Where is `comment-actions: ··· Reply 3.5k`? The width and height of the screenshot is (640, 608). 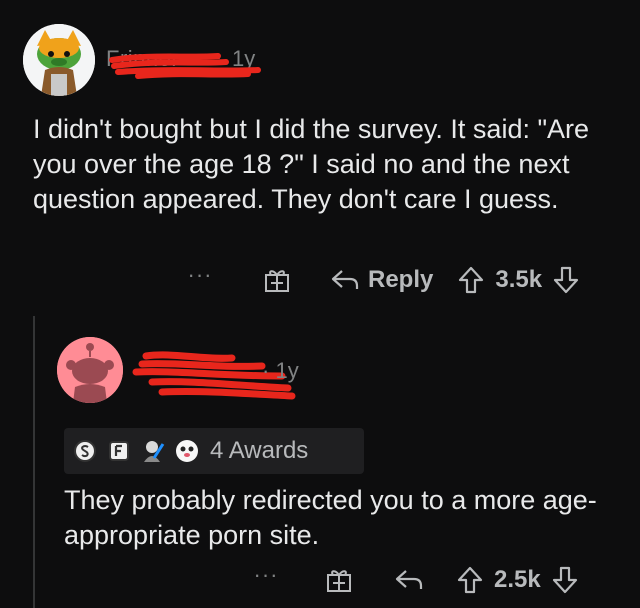
comment-actions: ··· Reply 3.5k is located at coordinates (380, 280).